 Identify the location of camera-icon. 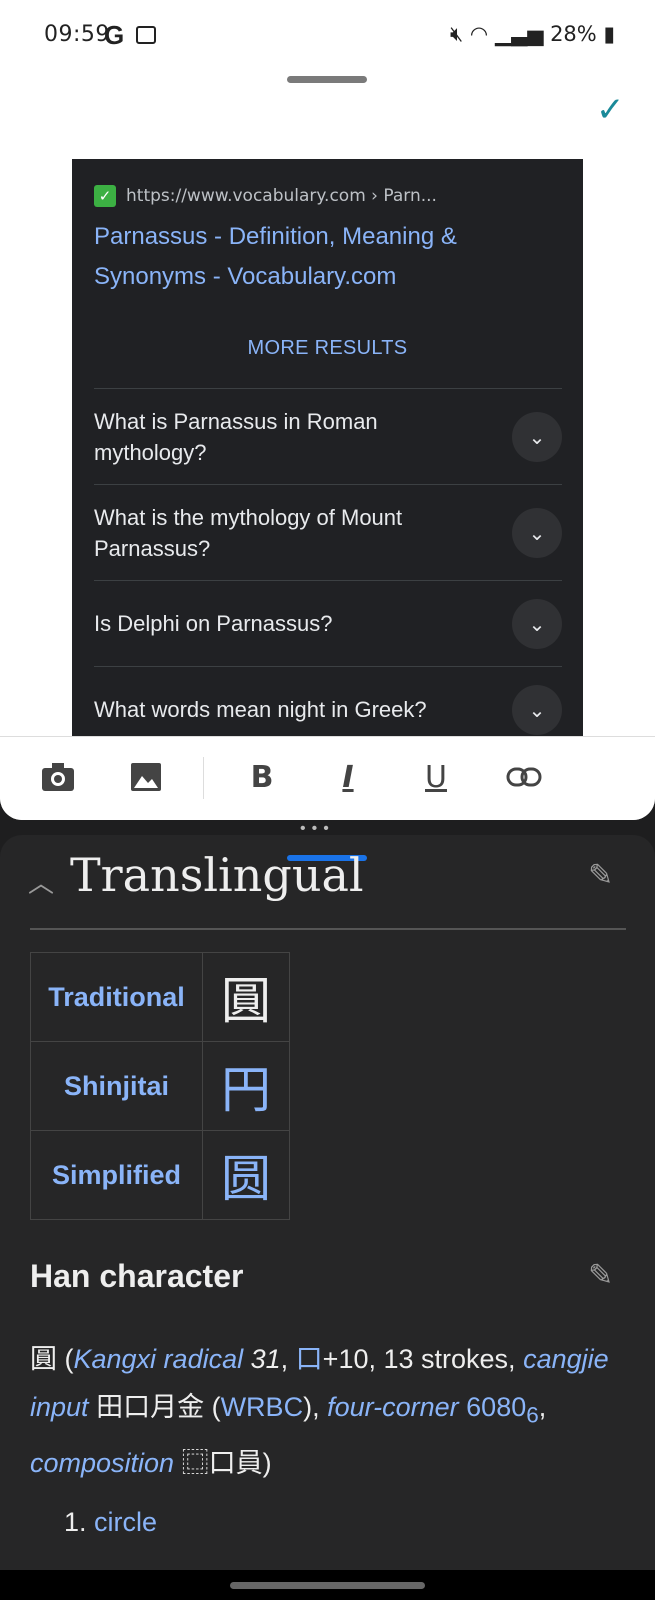
(58, 777).